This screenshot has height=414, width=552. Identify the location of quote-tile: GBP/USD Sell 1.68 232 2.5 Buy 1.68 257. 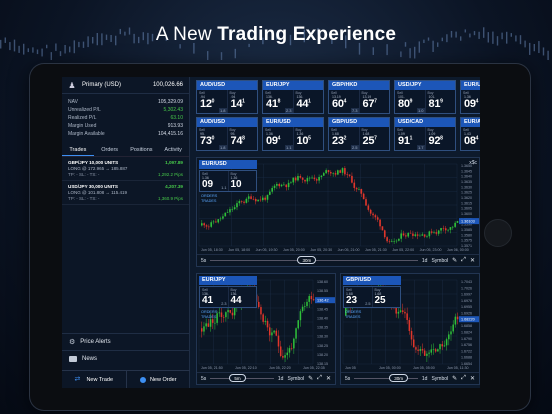
(359, 134).